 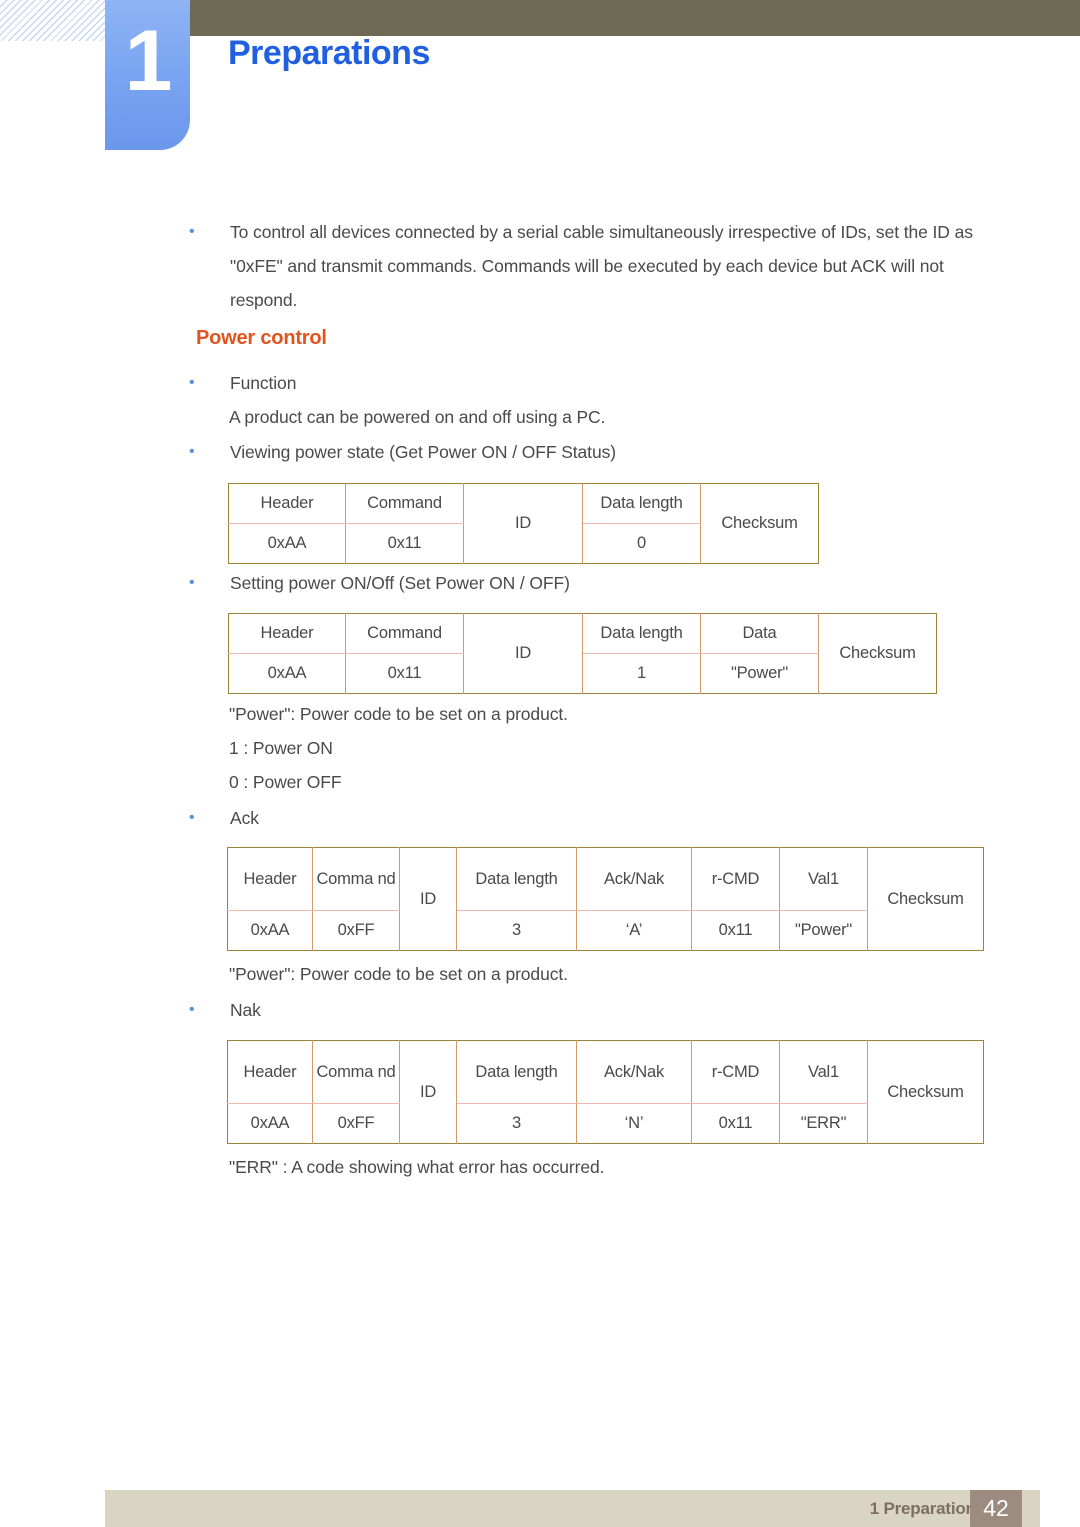 What do you see at coordinates (385, 1010) in the screenshot?
I see `nak-bullet-row: • Nak` at bounding box center [385, 1010].